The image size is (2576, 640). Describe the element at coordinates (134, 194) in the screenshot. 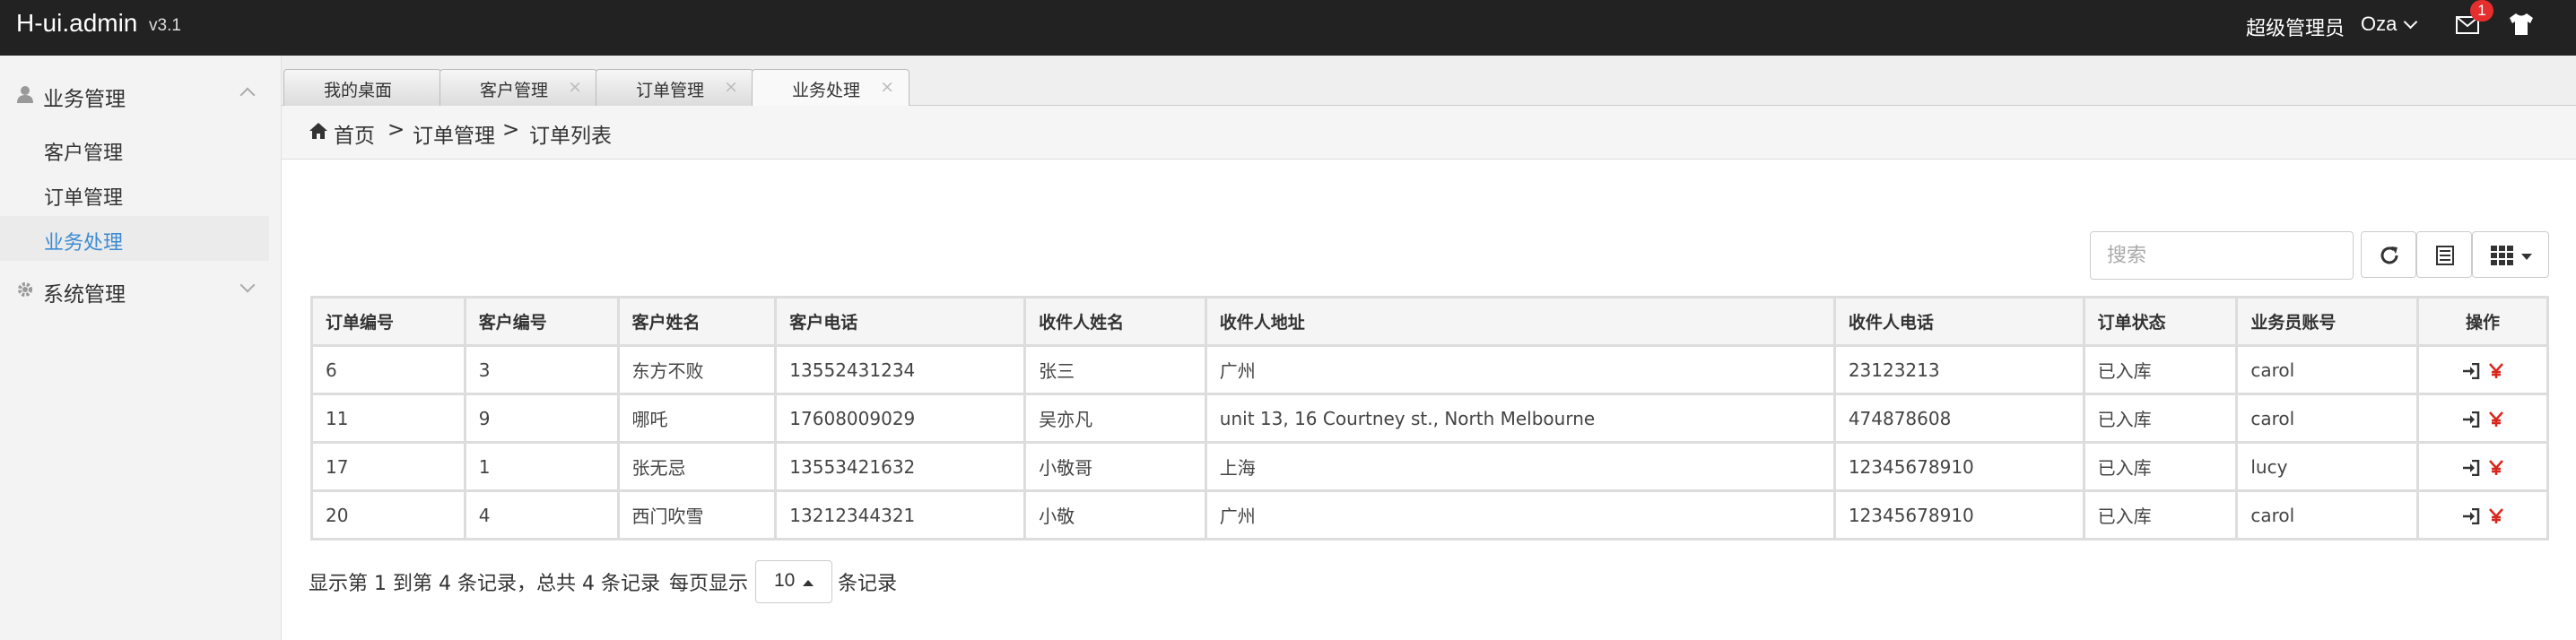

I see `sidebar-item-orders: 订单管理` at that location.